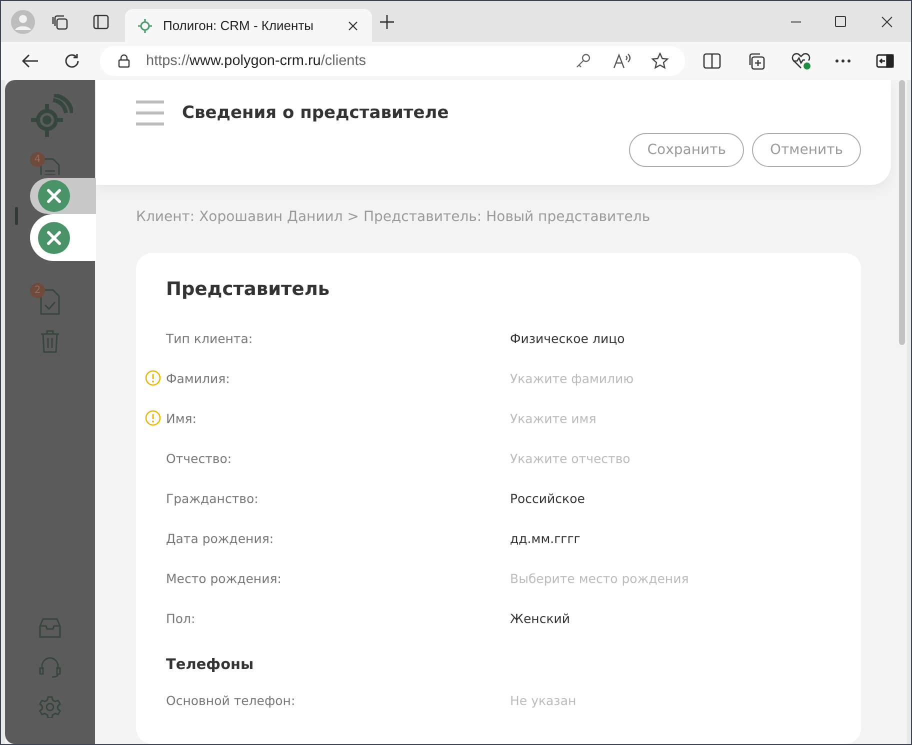 The image size is (912, 745). What do you see at coordinates (50, 302) in the screenshot?
I see `document-check-icon` at bounding box center [50, 302].